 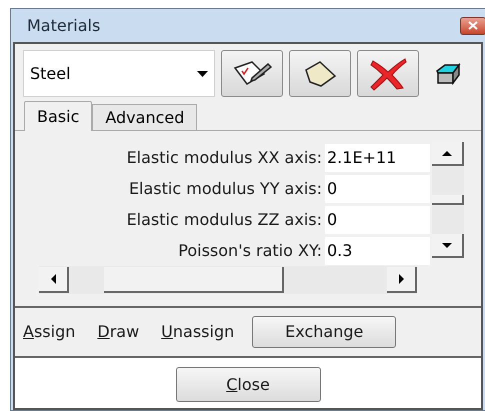 I want to click on window-title: Materials, so click(x=63, y=25).